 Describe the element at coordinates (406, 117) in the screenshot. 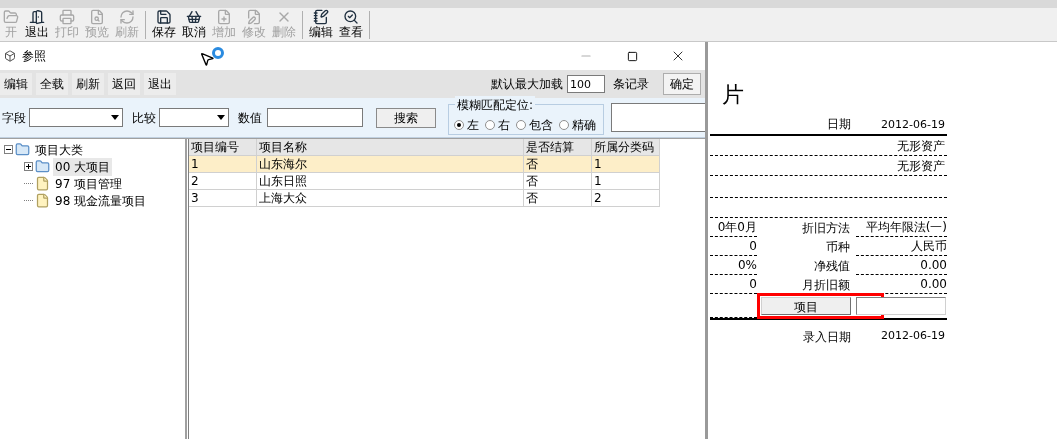

I see `search-button: 搜索` at that location.